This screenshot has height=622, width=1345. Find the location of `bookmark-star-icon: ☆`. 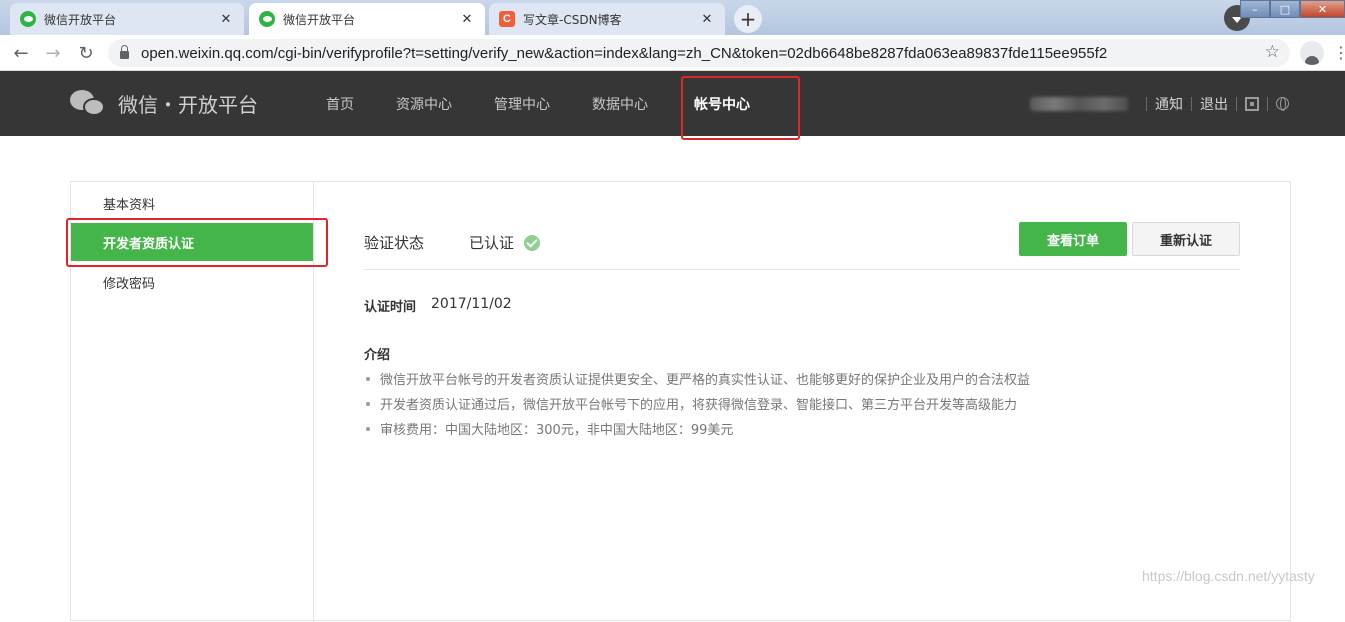

bookmark-star-icon: ☆ is located at coordinates (1272, 52).